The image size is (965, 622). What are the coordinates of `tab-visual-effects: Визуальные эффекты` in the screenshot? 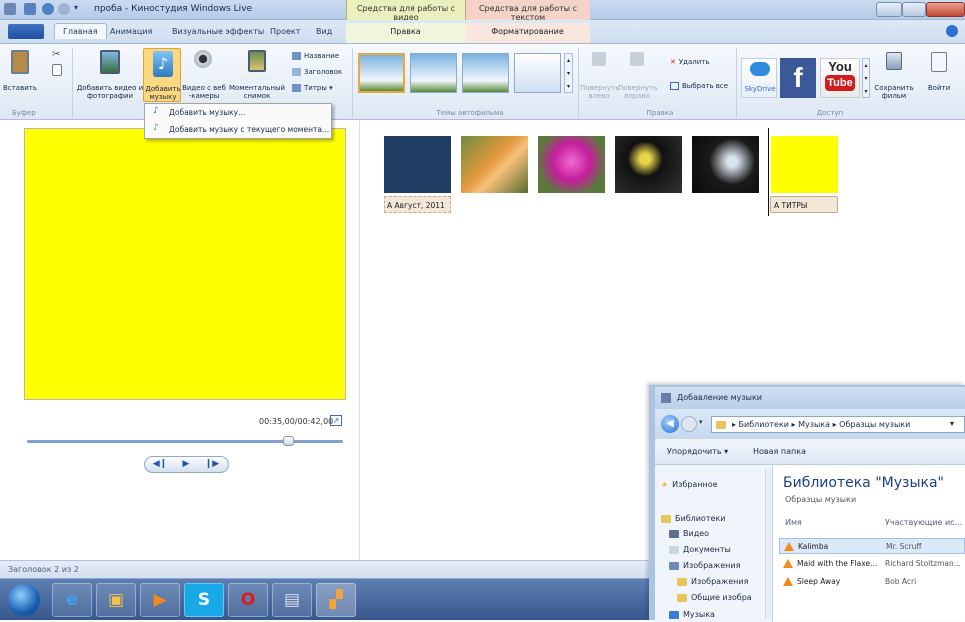 It's located at (218, 31).